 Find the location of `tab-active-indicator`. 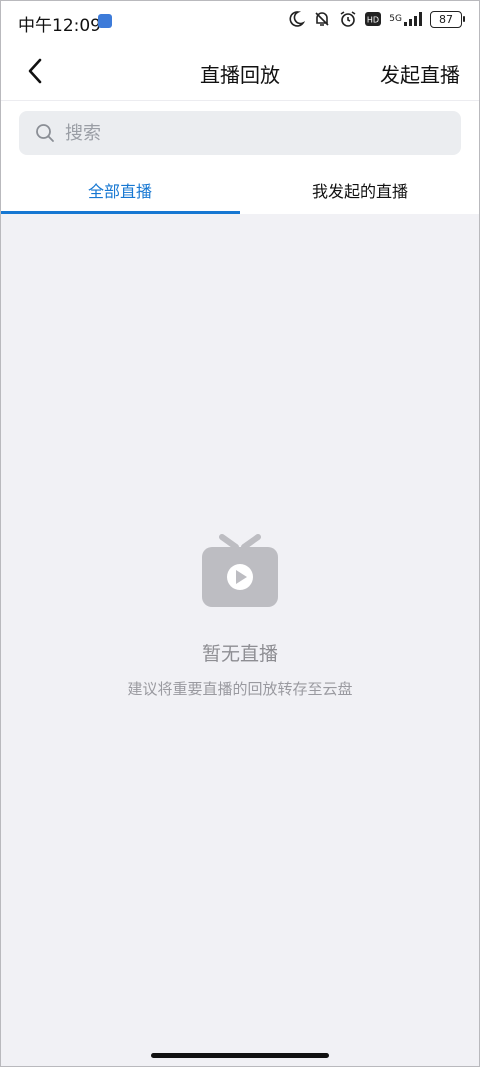

tab-active-indicator is located at coordinates (120, 212).